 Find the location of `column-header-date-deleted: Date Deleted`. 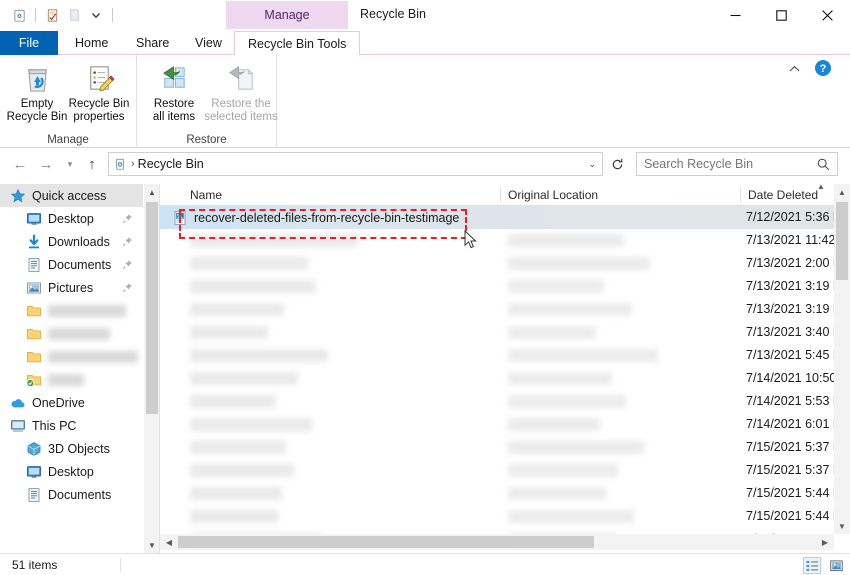

column-header-date-deleted: Date Deleted is located at coordinates (779, 195).